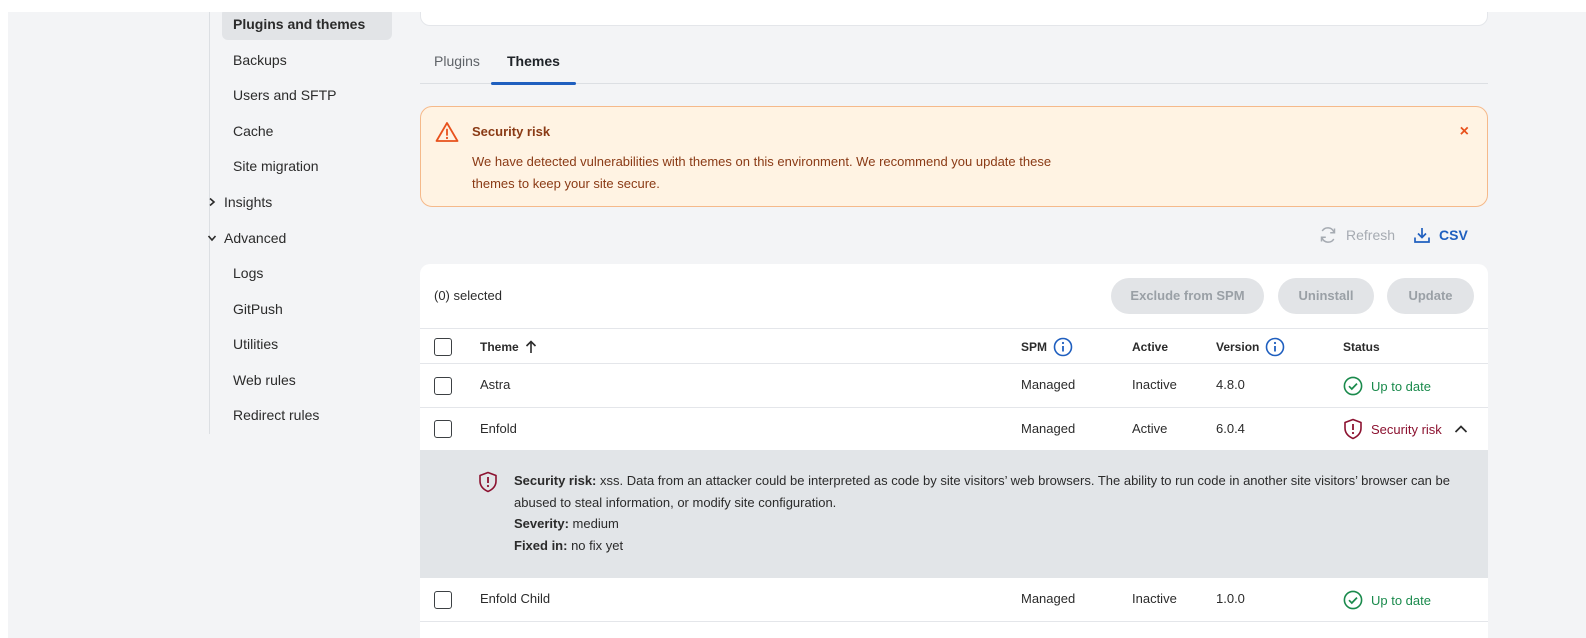  I want to click on download-icon, so click(1422, 235).